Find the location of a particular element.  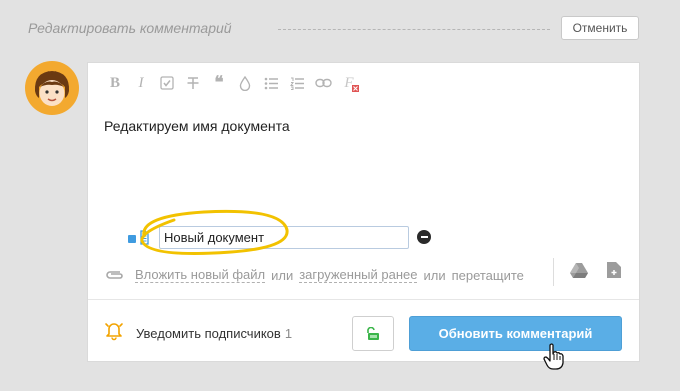

unlock-icon is located at coordinates (373, 333).